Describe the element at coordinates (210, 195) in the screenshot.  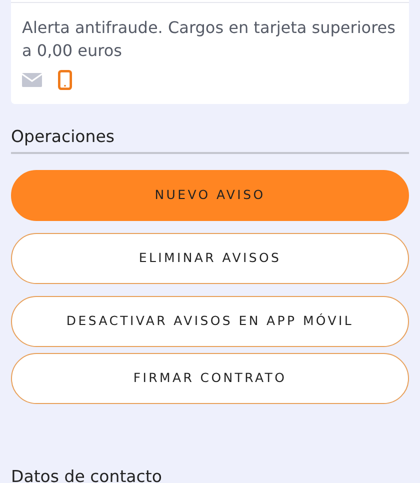
I see `action-button: NUEVO AVISO` at that location.